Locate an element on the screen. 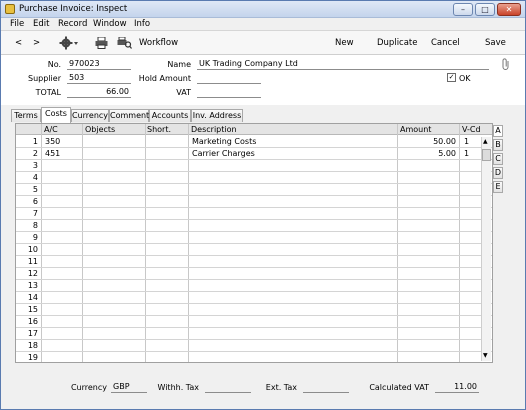  table-row: 17 is located at coordinates (254, 334).